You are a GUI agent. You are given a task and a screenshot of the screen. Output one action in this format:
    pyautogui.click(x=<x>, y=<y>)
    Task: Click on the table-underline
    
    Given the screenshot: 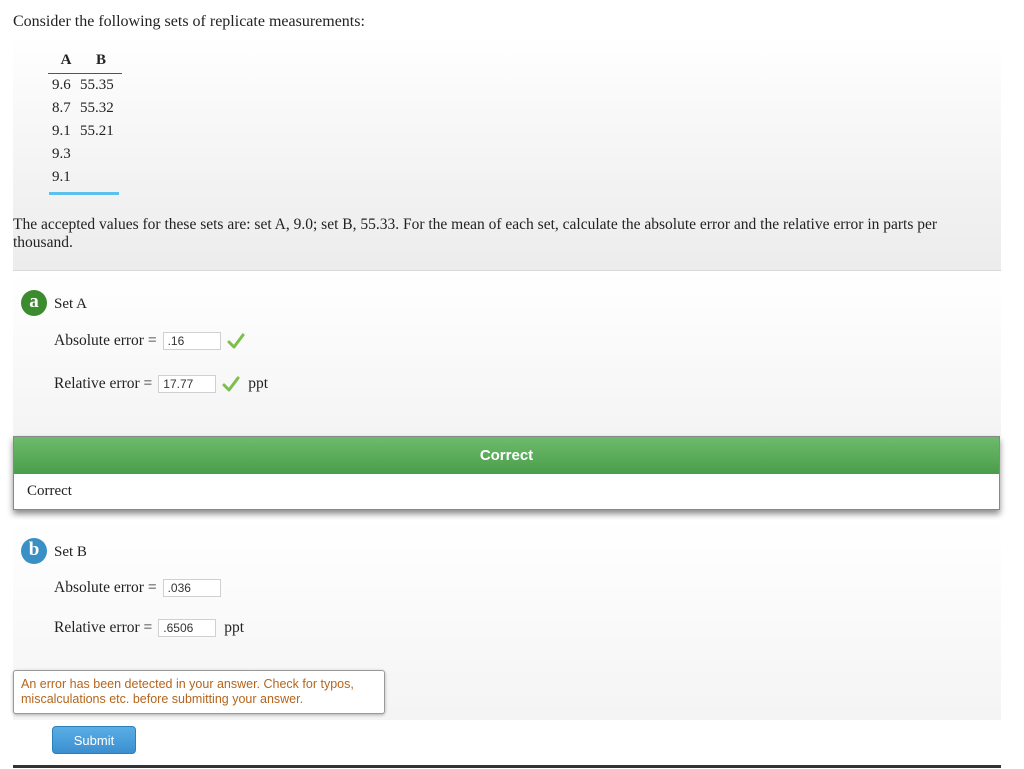 What is the action you would take?
    pyautogui.click(x=84, y=193)
    